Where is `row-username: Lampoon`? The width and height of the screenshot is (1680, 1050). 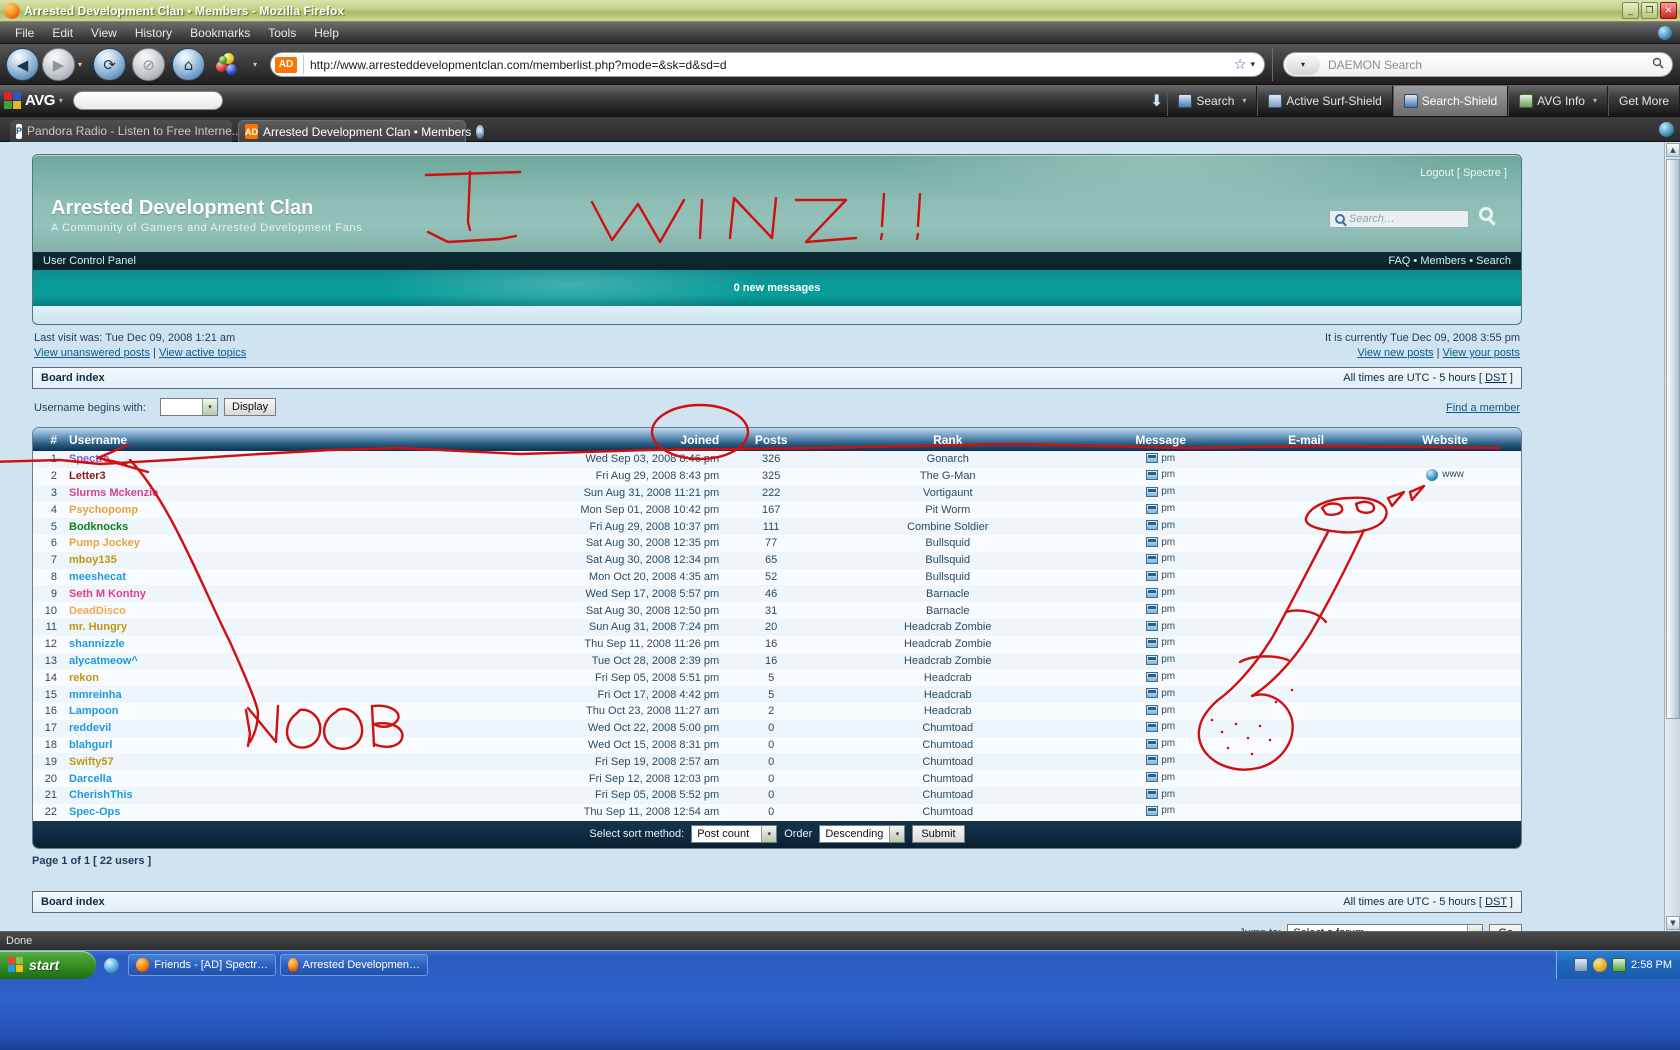 row-username: Lampoon is located at coordinates (196, 711).